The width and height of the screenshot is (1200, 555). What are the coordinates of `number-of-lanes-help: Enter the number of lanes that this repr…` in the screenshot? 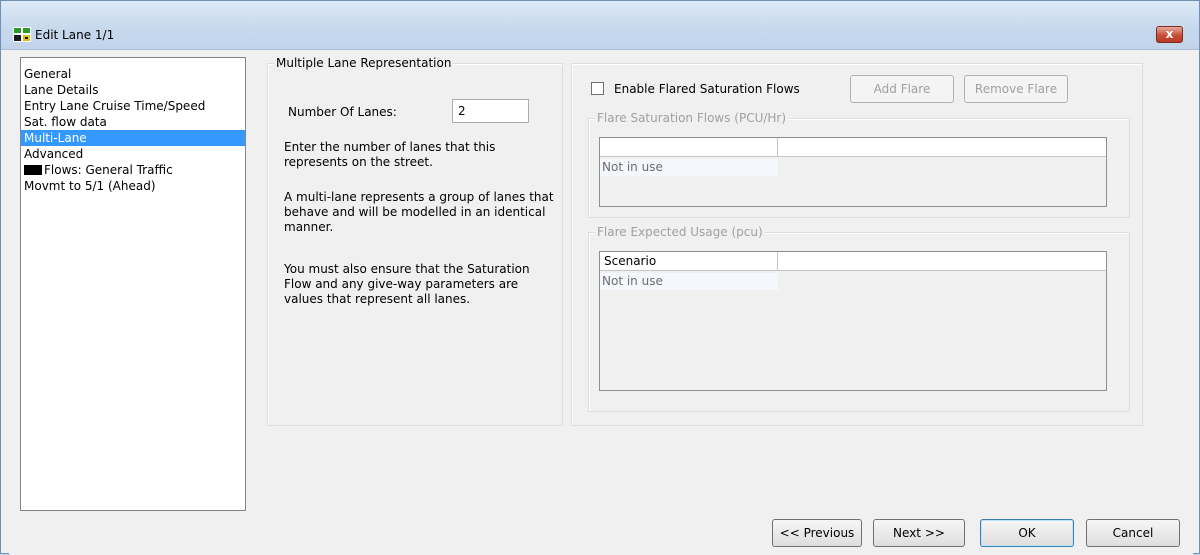 It's located at (390, 154).